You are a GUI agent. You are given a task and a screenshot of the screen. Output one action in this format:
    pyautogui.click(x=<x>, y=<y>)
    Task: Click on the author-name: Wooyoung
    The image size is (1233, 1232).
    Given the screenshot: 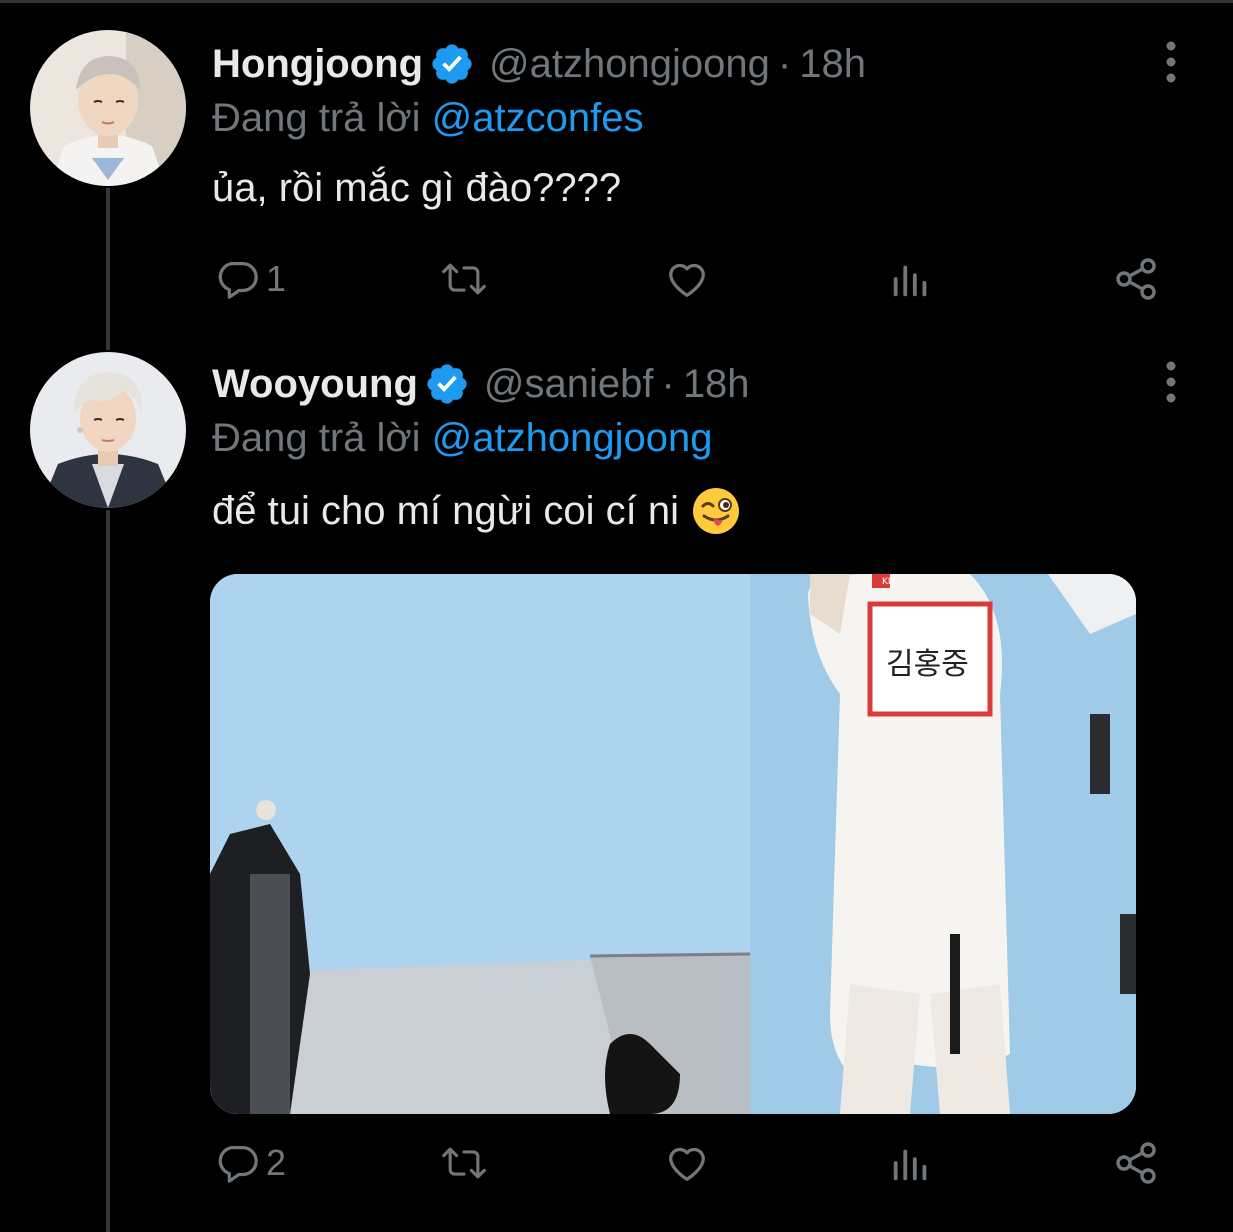 What is the action you would take?
    pyautogui.click(x=315, y=384)
    